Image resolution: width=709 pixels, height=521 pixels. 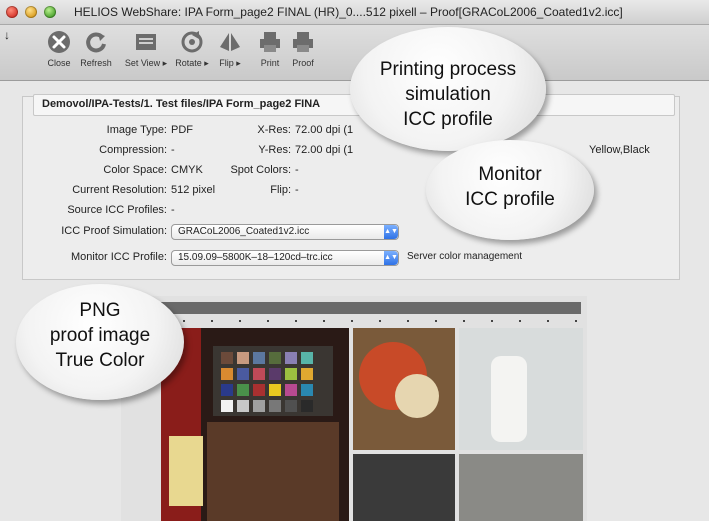 What do you see at coordinates (280, 190) in the screenshot?
I see `flip-info-label: Flip:` at bounding box center [280, 190].